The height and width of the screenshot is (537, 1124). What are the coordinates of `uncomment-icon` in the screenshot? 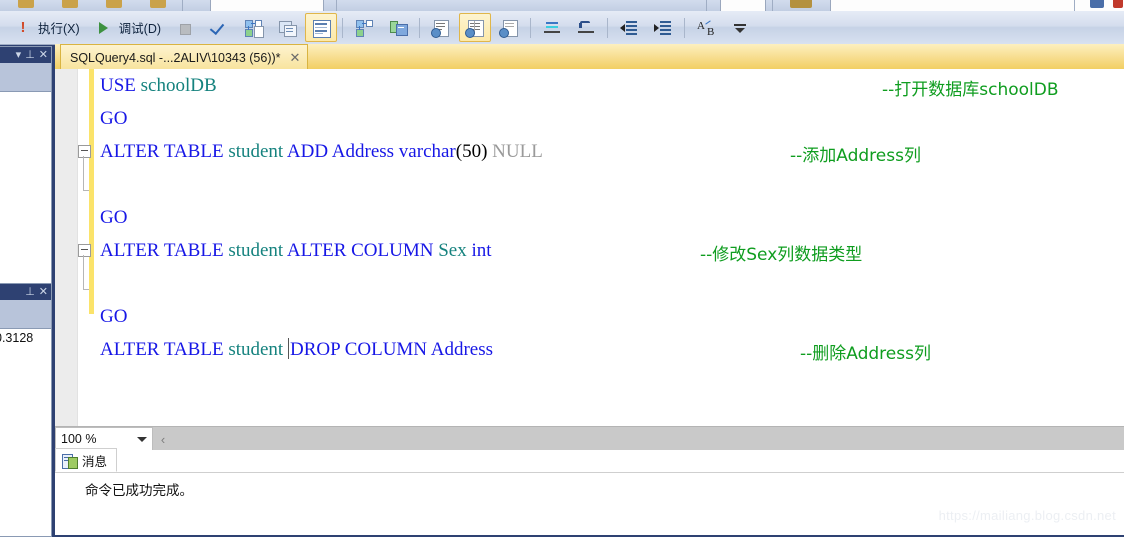 It's located at (586, 28).